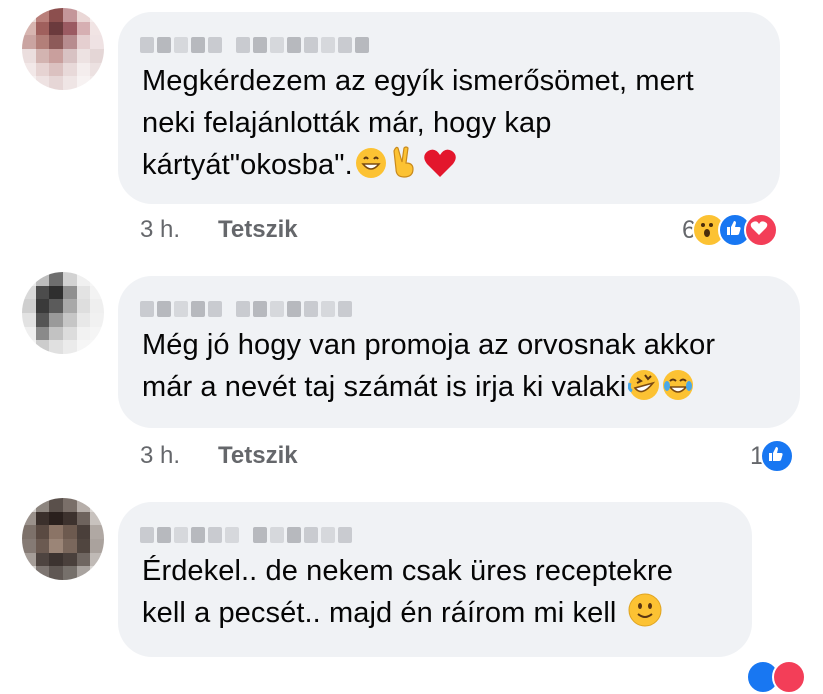  What do you see at coordinates (776, 456) in the screenshot?
I see `like-icon` at bounding box center [776, 456].